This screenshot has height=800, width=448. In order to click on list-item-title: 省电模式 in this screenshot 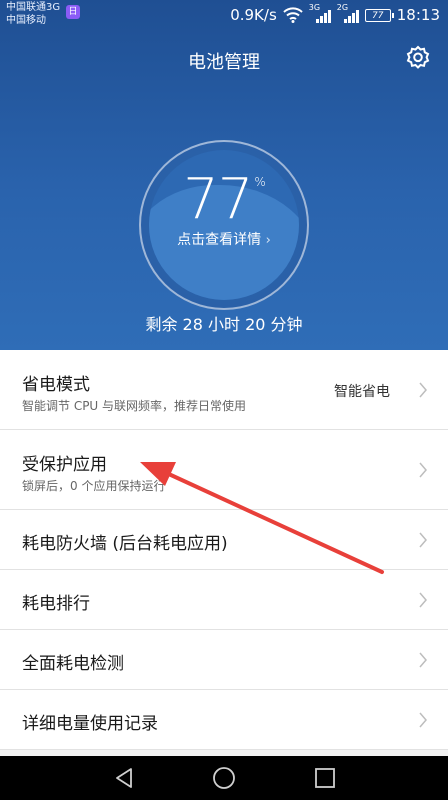, I will do `click(56, 385)`.